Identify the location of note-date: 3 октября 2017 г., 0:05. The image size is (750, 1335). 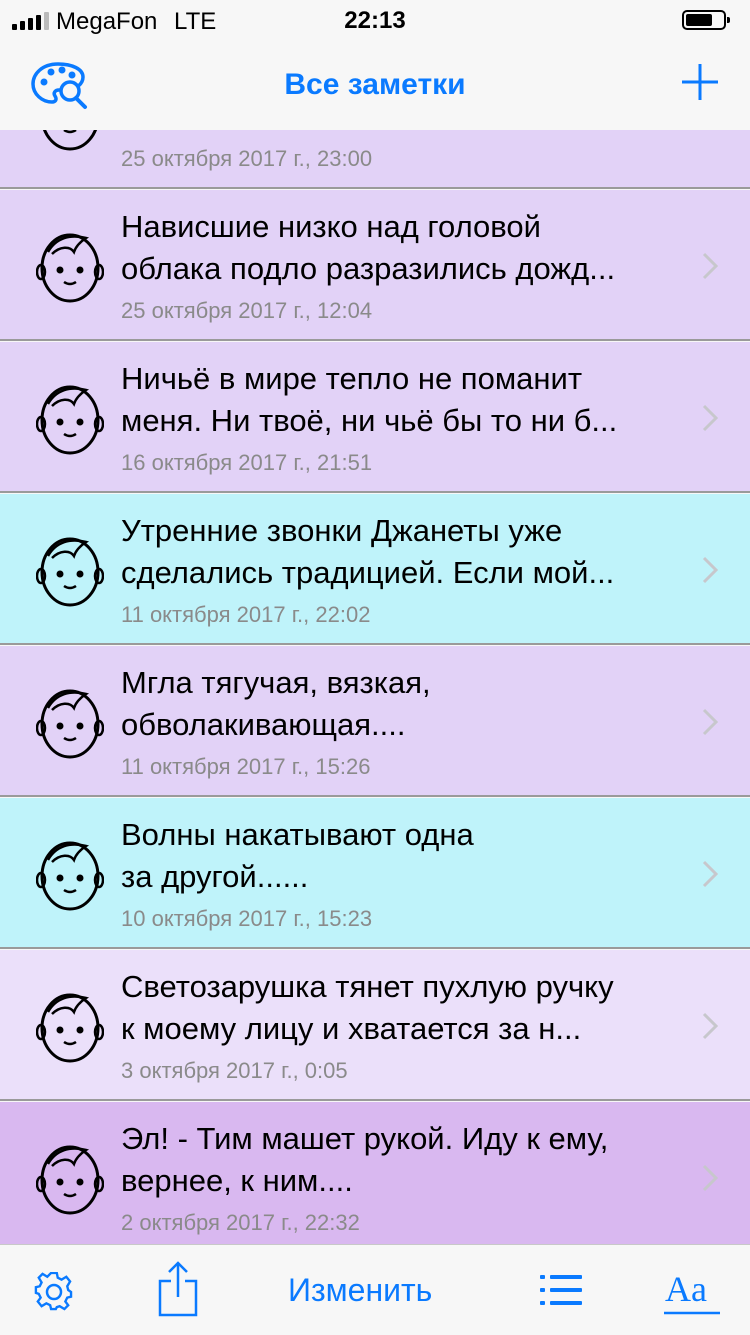
(234, 1070).